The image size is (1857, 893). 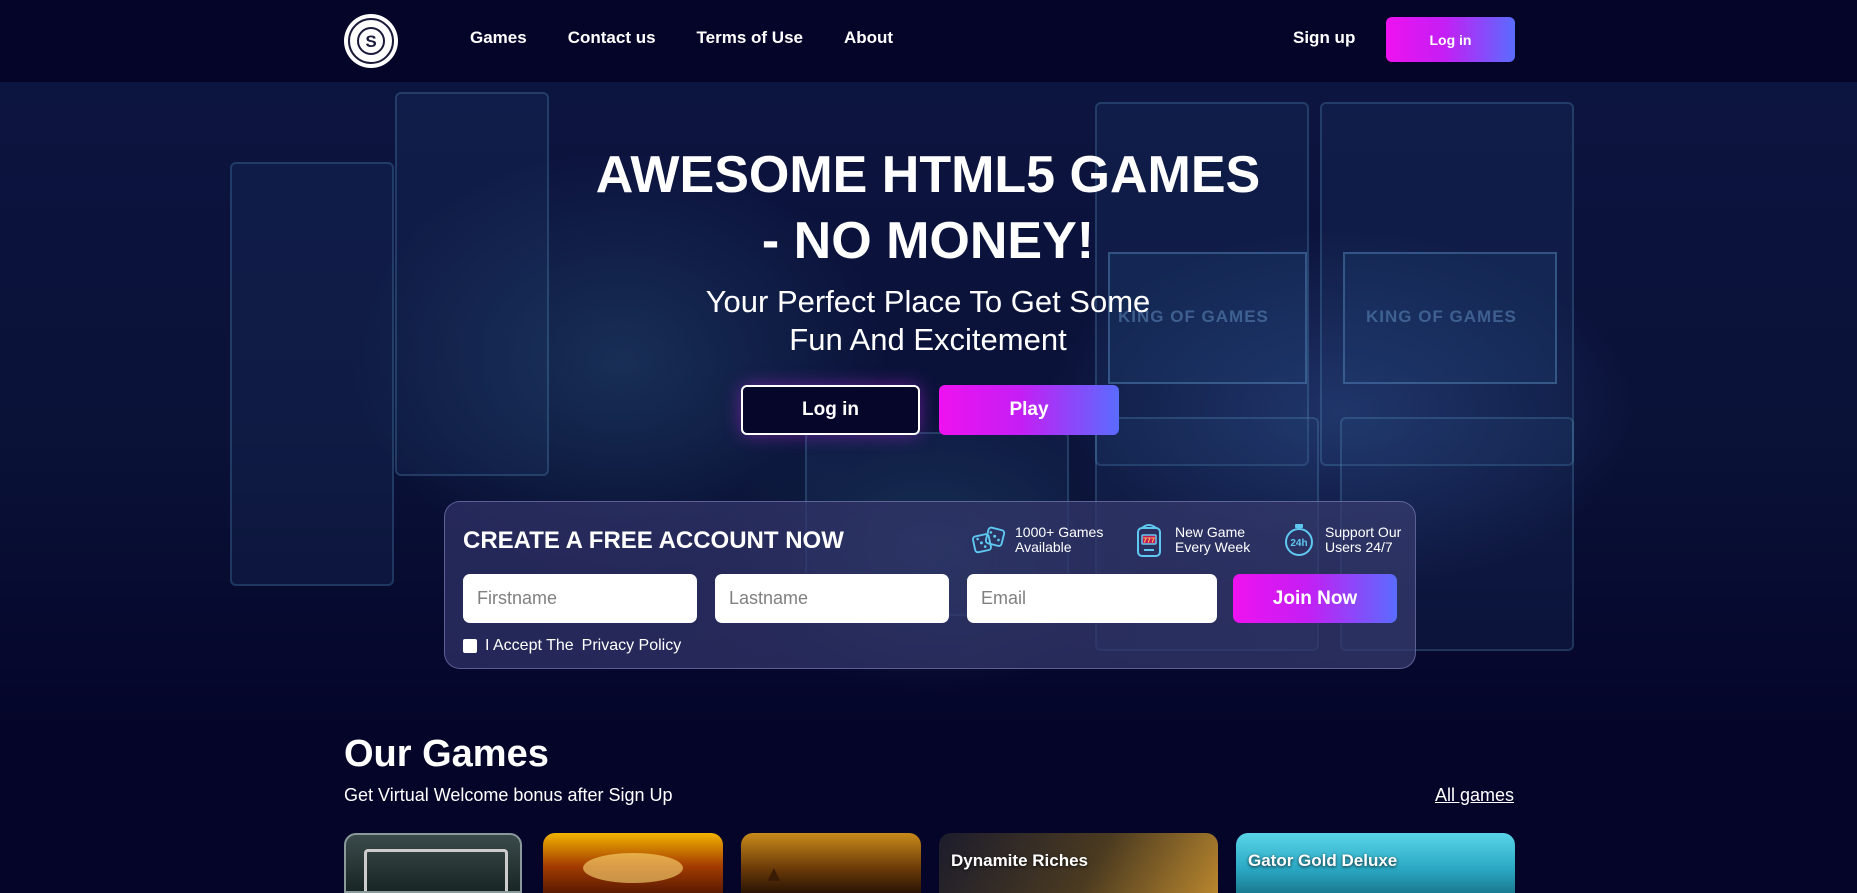 I want to click on privacy-consent: I Accept The Privacy Policy, so click(x=572, y=646).